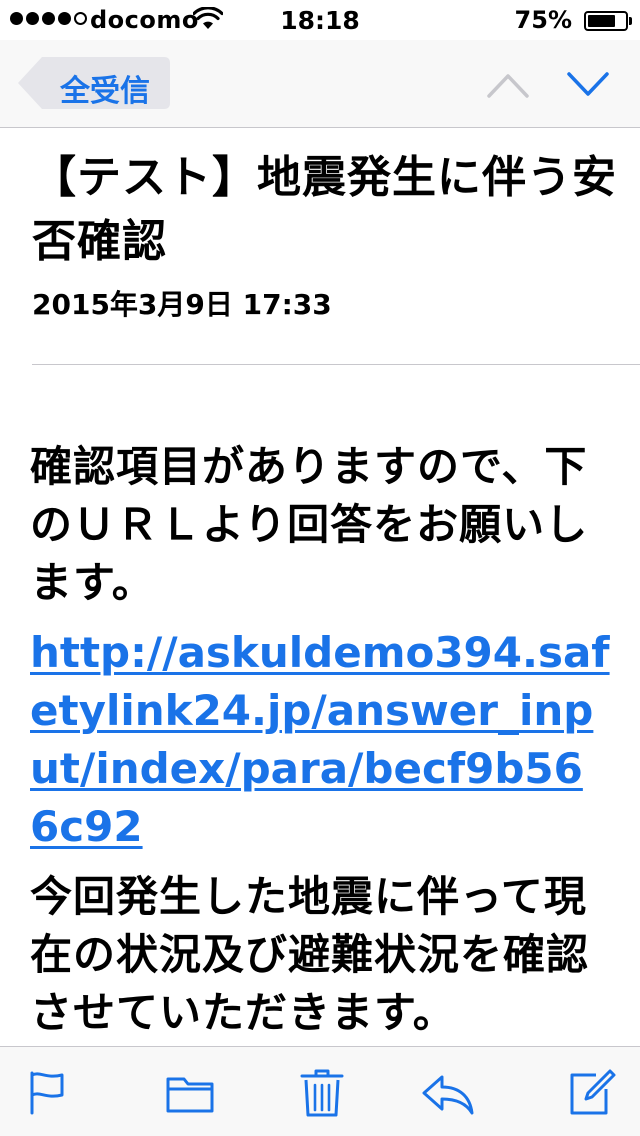 The height and width of the screenshot is (1136, 640). I want to click on battery-icon, so click(608, 21).